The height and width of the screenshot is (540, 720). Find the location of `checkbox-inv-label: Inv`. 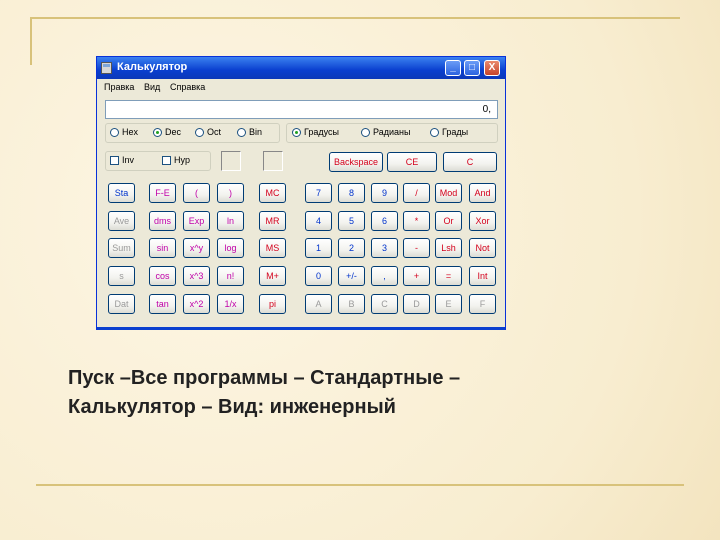

checkbox-inv-label: Inv is located at coordinates (128, 160).